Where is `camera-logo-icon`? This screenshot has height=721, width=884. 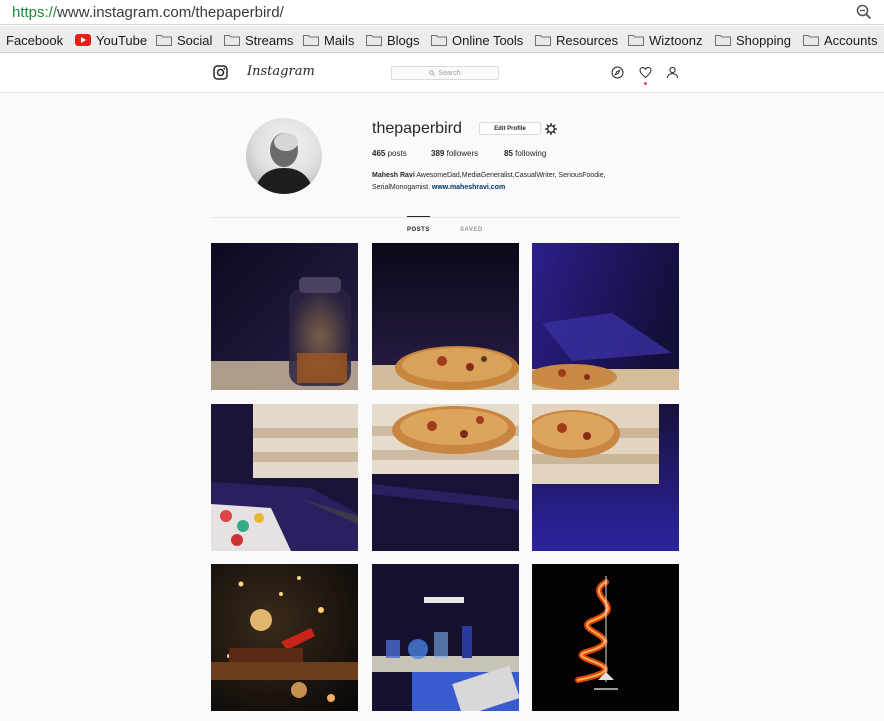
camera-logo-icon is located at coordinates (220, 72).